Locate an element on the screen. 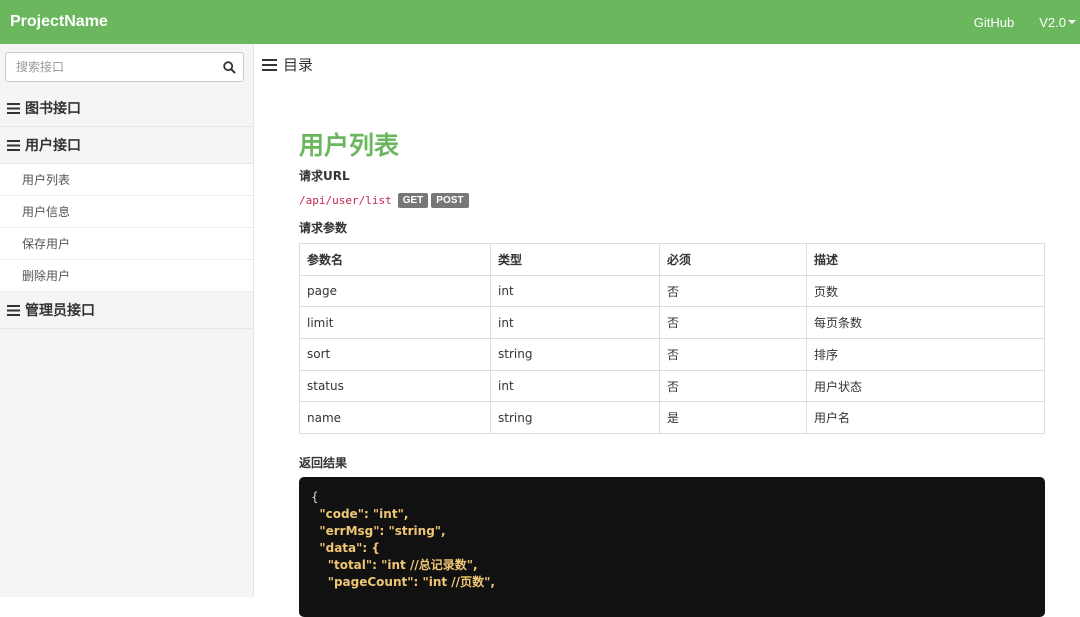  table-row: limit int 否 每页条数 is located at coordinates (672, 323).